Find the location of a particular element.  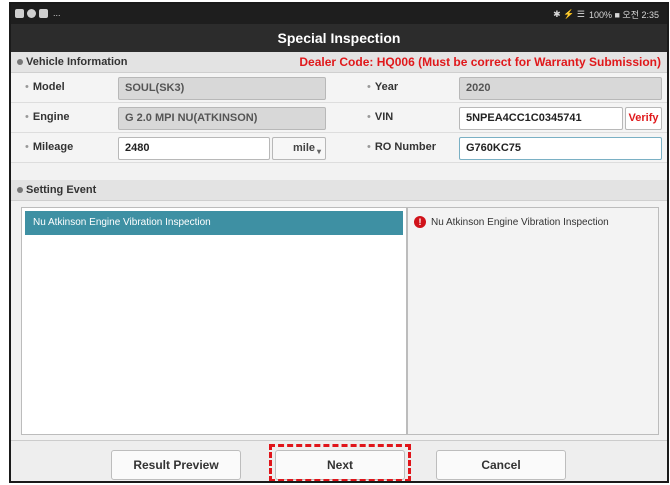

cancel-button: Cancel is located at coordinates (501, 465).